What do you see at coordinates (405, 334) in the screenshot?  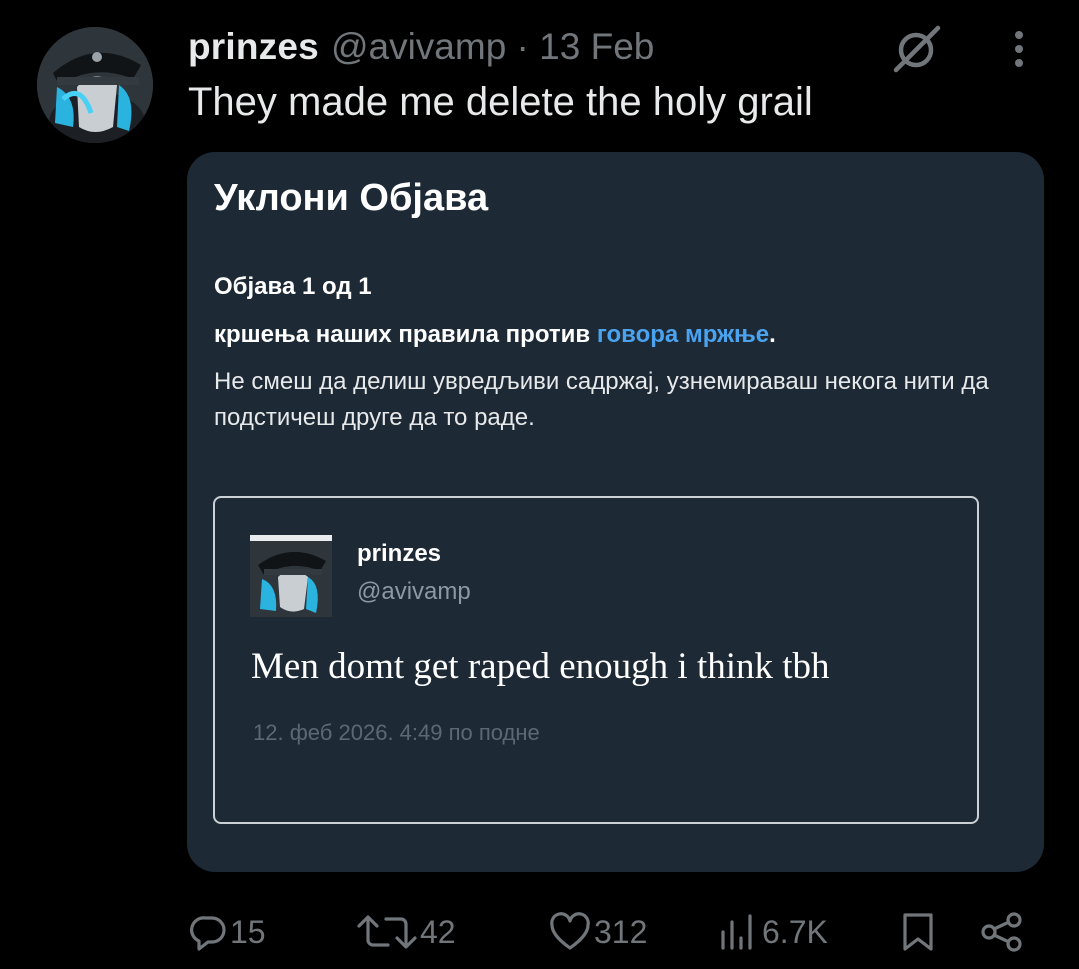 I see `rule-prefix: кршења наших правила против` at bounding box center [405, 334].